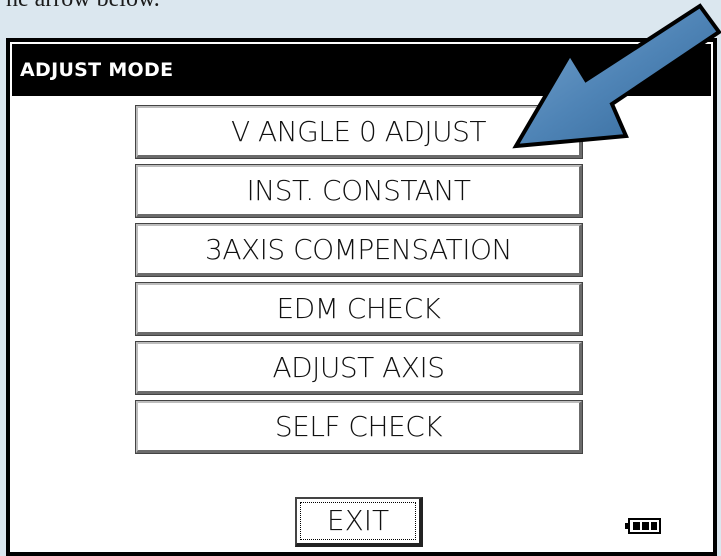 This screenshot has width=721, height=556. I want to click on exit-button: EXIT, so click(359, 522).